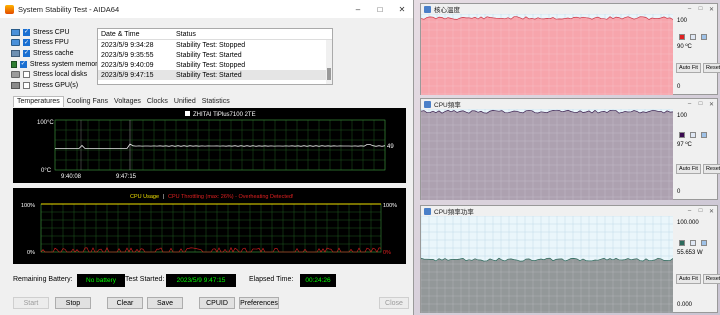  Describe the element at coordinates (144, 197) in the screenshot. I see `legend-cpu-usage: CPU Usage` at that location.